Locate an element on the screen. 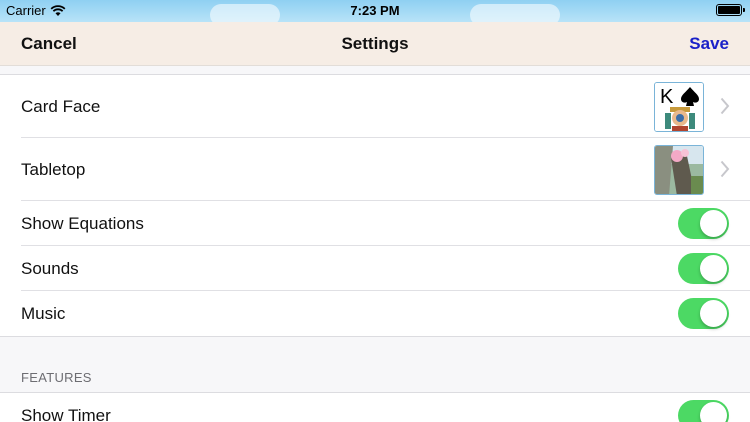  features-table: Show Timer is located at coordinates (375, 407).